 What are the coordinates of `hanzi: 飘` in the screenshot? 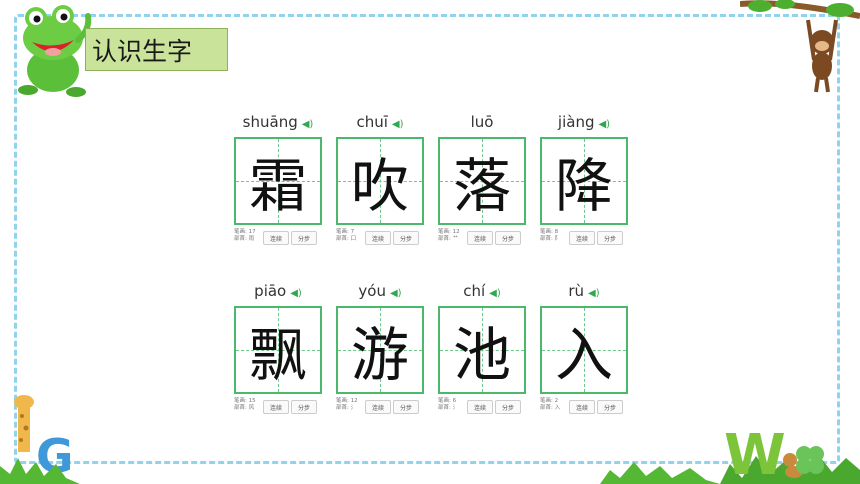 It's located at (277, 355).